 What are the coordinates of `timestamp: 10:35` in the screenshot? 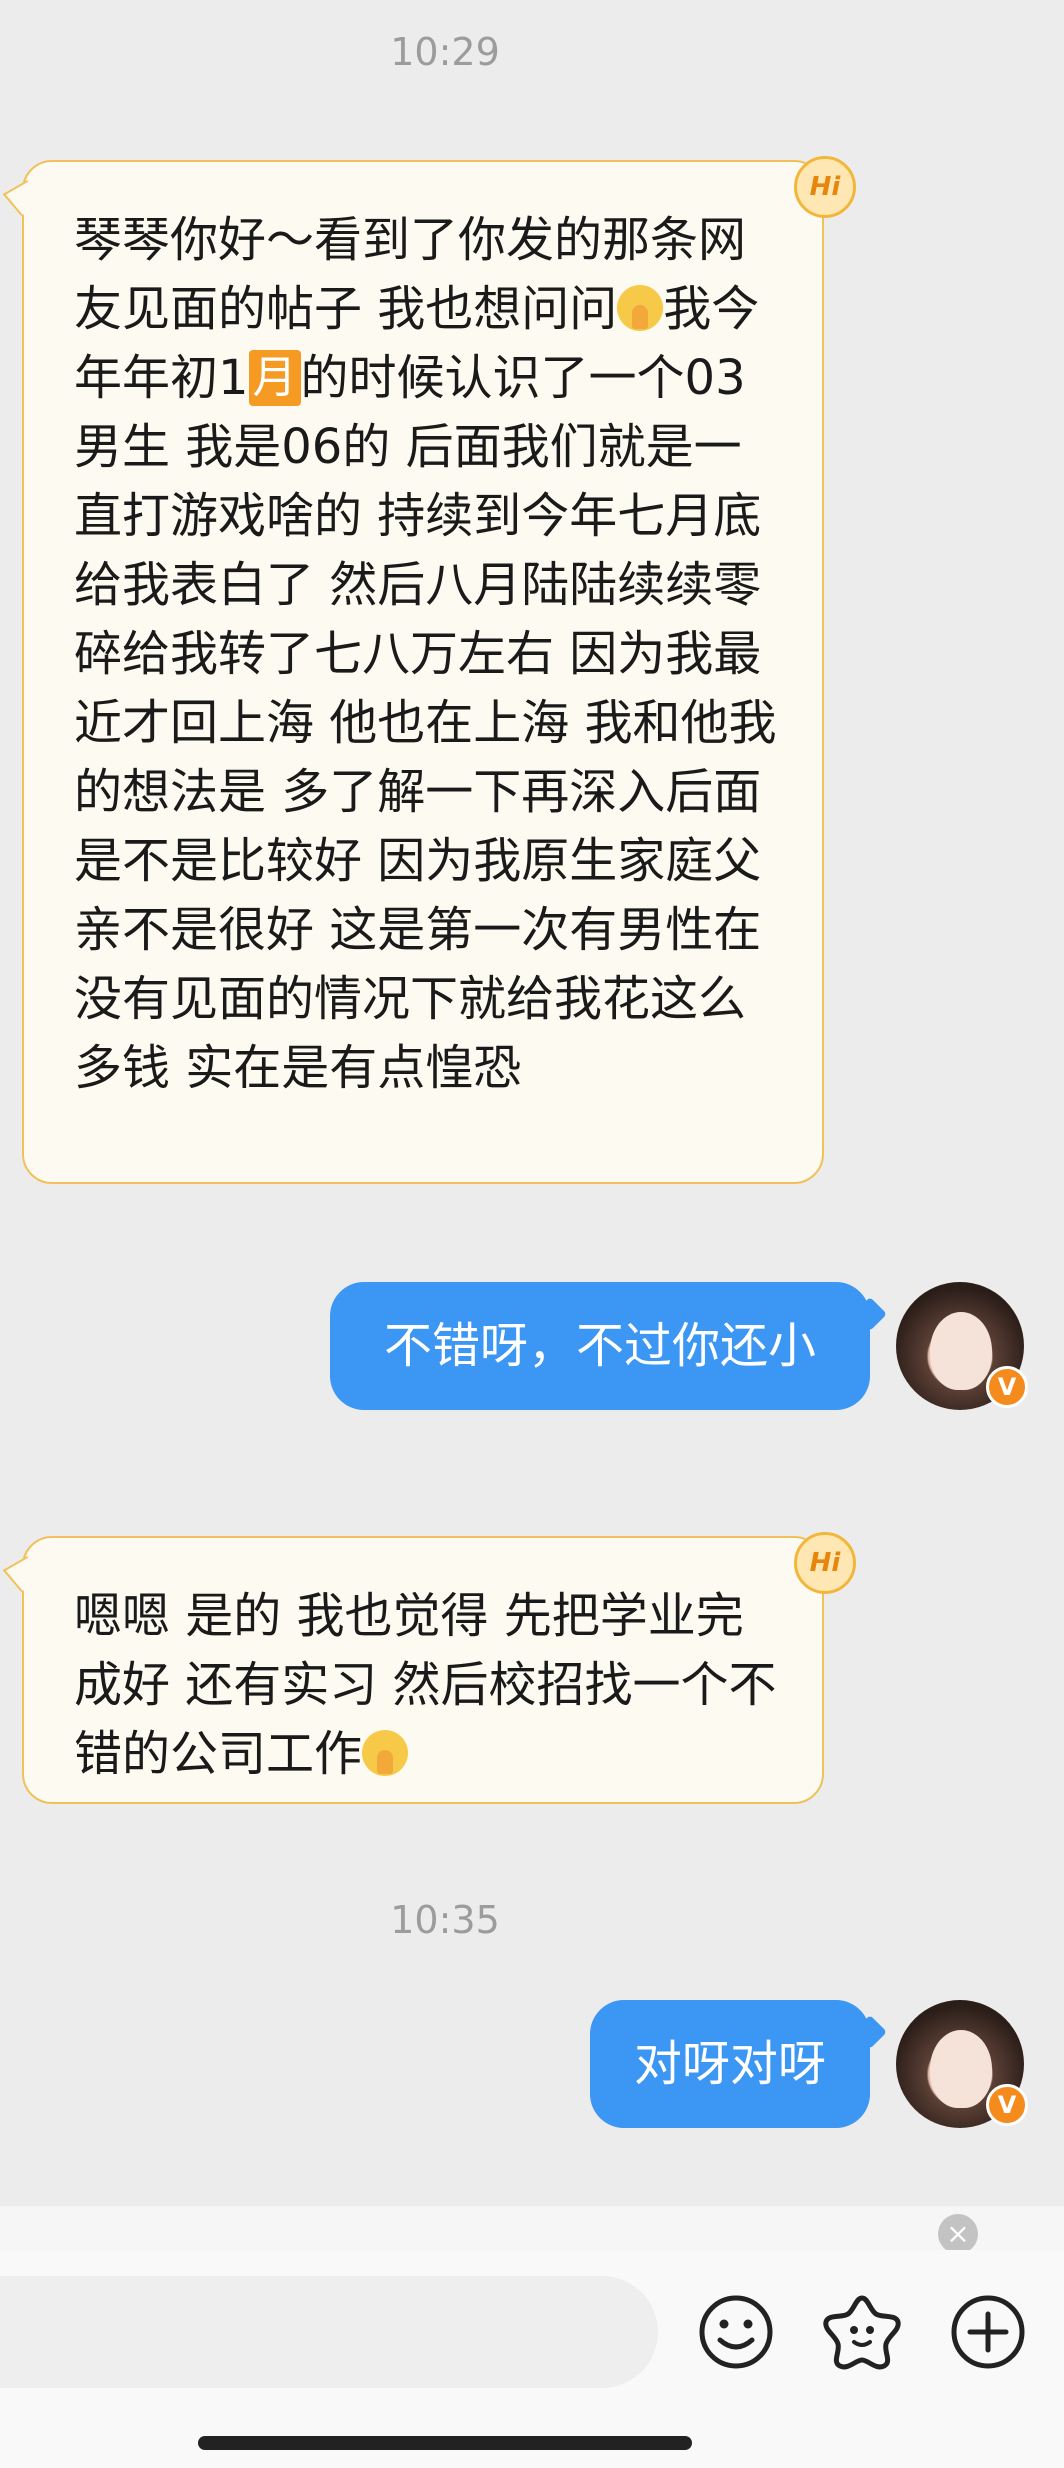 It's located at (445, 1920).